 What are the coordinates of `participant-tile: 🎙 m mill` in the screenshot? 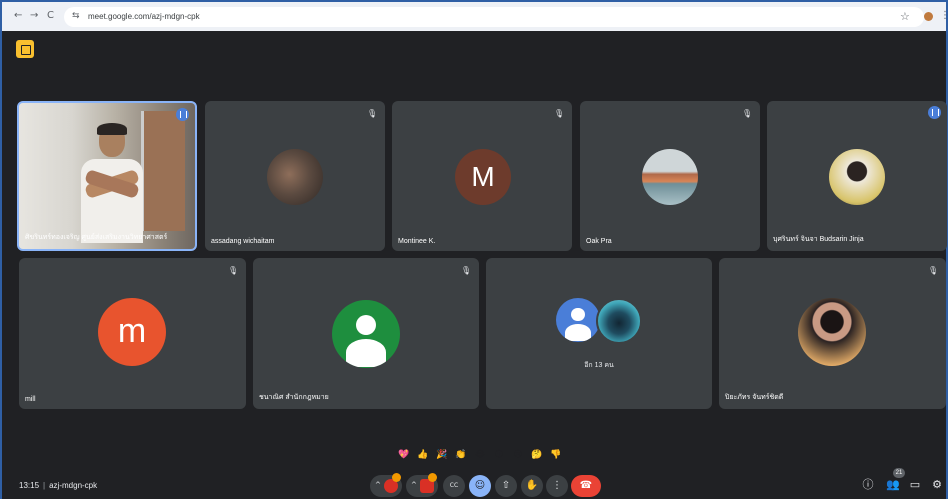 It's located at (132, 333).